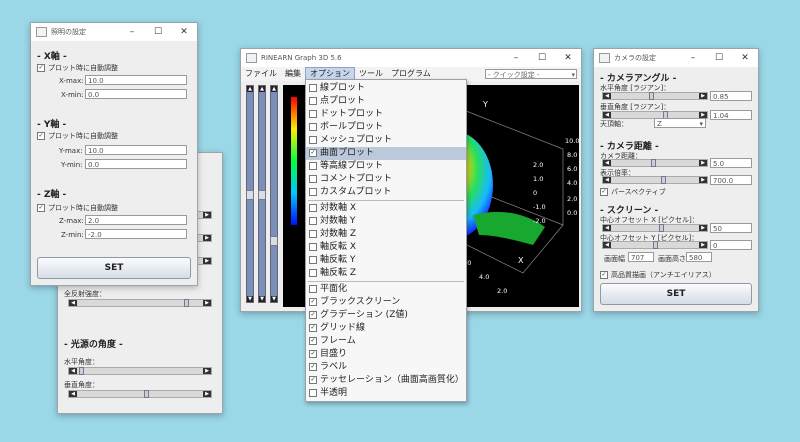 The height and width of the screenshot is (442, 800). Describe the element at coordinates (136, 94) in the screenshot. I see `x-min-field: 0.0` at that location.